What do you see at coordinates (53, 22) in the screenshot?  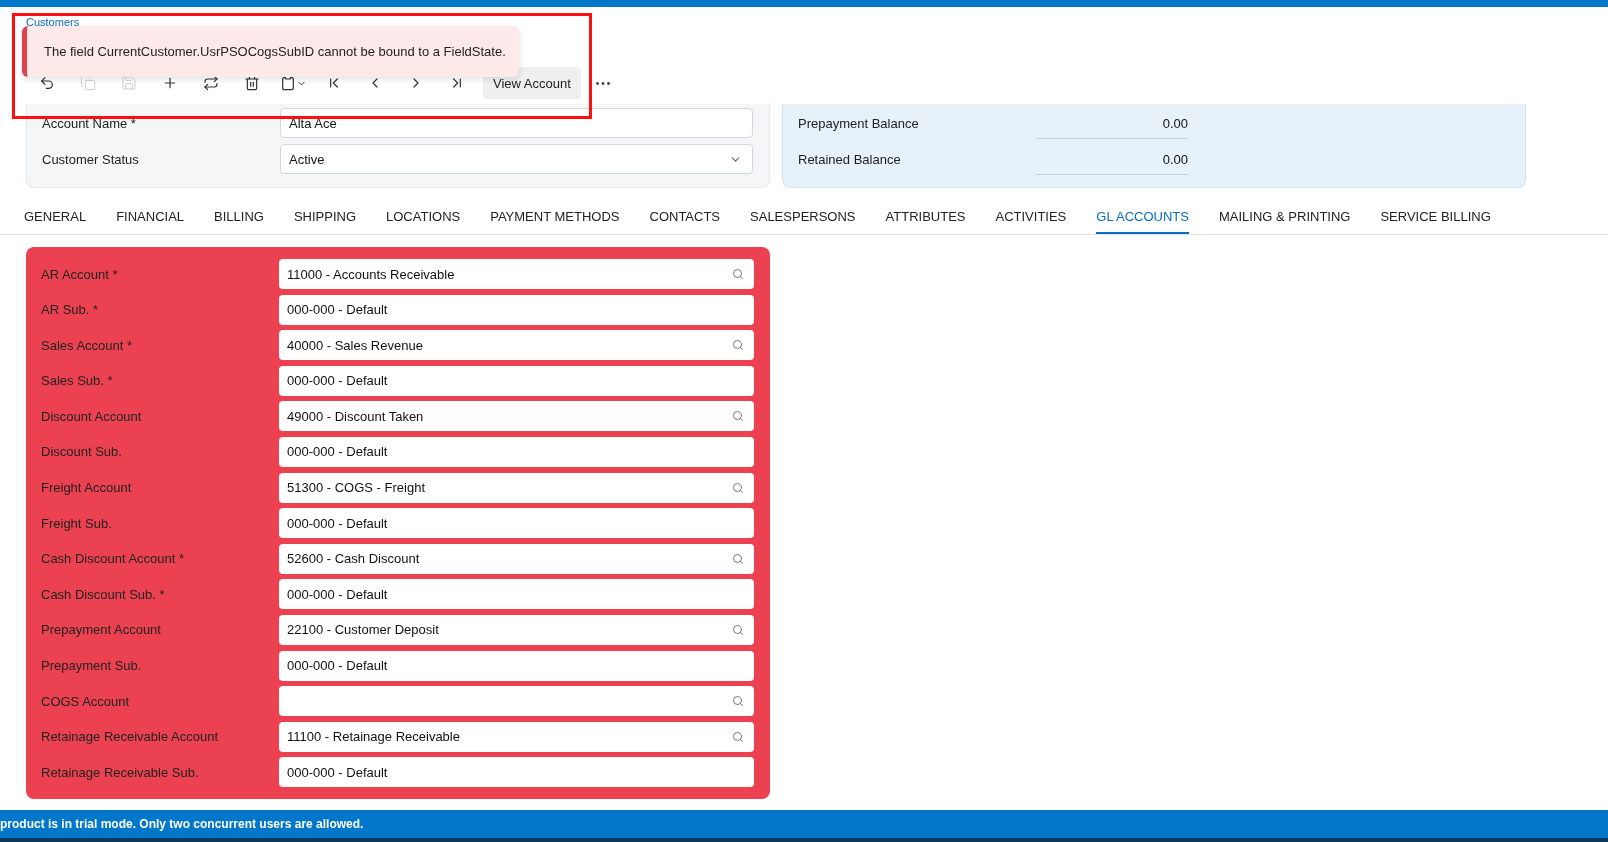 I see `breadcrumb-link: Customers` at bounding box center [53, 22].